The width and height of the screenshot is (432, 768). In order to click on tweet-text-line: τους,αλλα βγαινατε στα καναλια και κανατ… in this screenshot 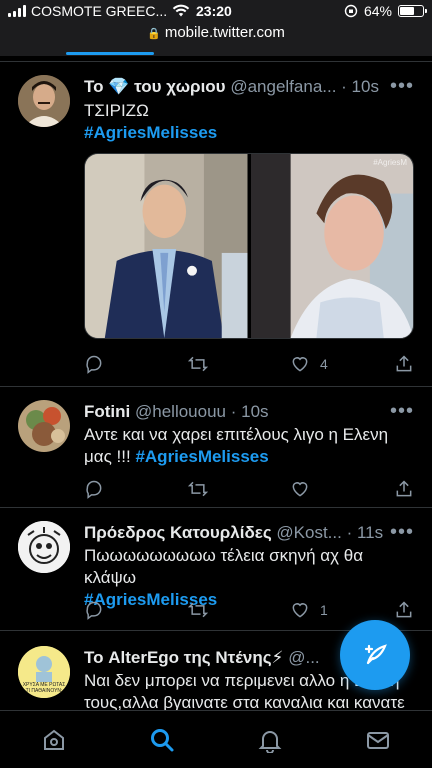, I will do `click(244, 701)`.